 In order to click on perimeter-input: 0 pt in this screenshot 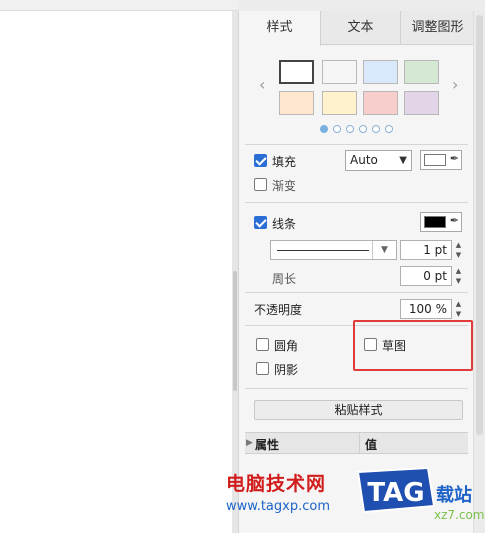, I will do `click(426, 276)`.